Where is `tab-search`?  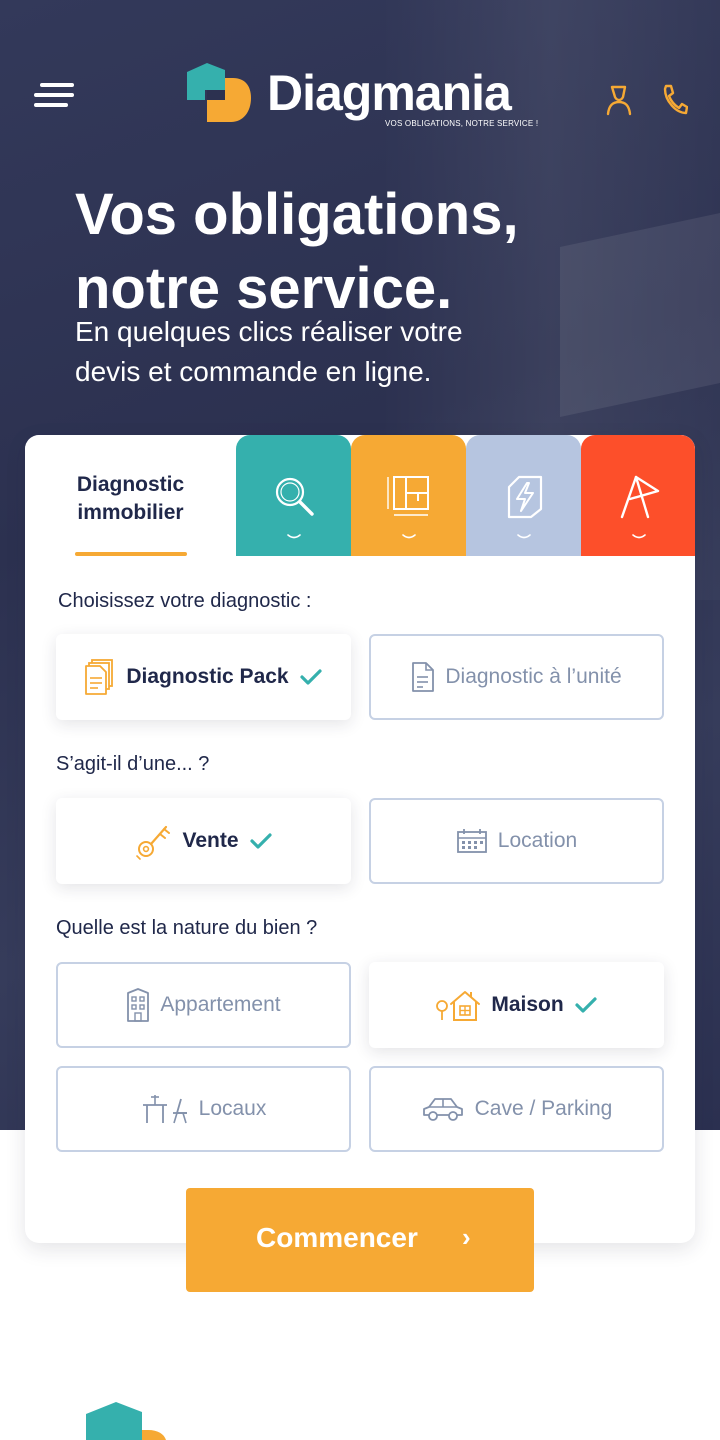
tab-search is located at coordinates (293, 495).